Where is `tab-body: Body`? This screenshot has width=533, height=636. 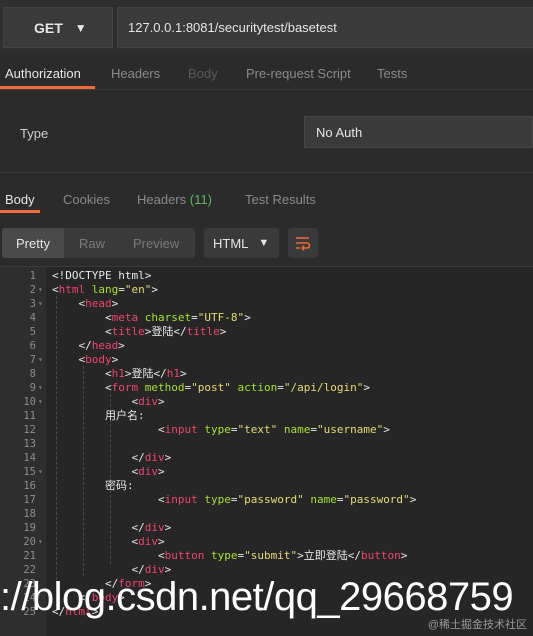 tab-body: Body is located at coordinates (203, 73).